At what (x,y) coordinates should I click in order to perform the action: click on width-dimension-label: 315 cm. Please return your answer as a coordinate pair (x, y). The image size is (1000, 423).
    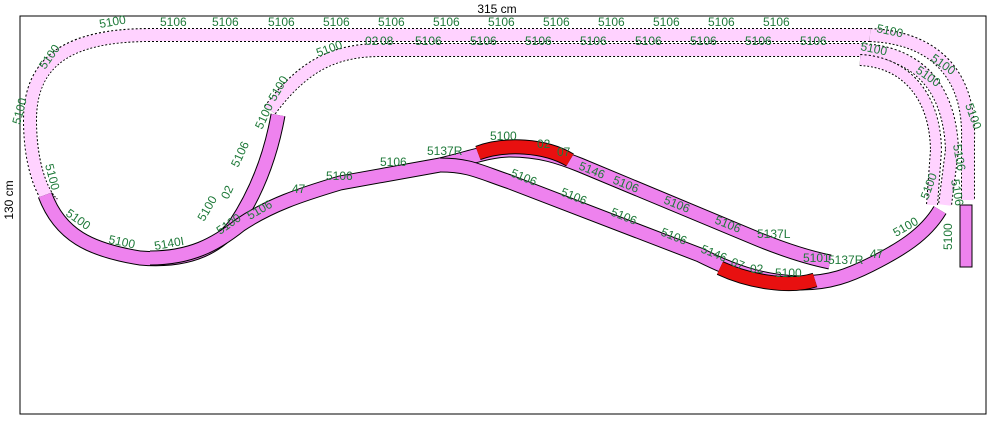
    Looking at the image, I should click on (496, 9).